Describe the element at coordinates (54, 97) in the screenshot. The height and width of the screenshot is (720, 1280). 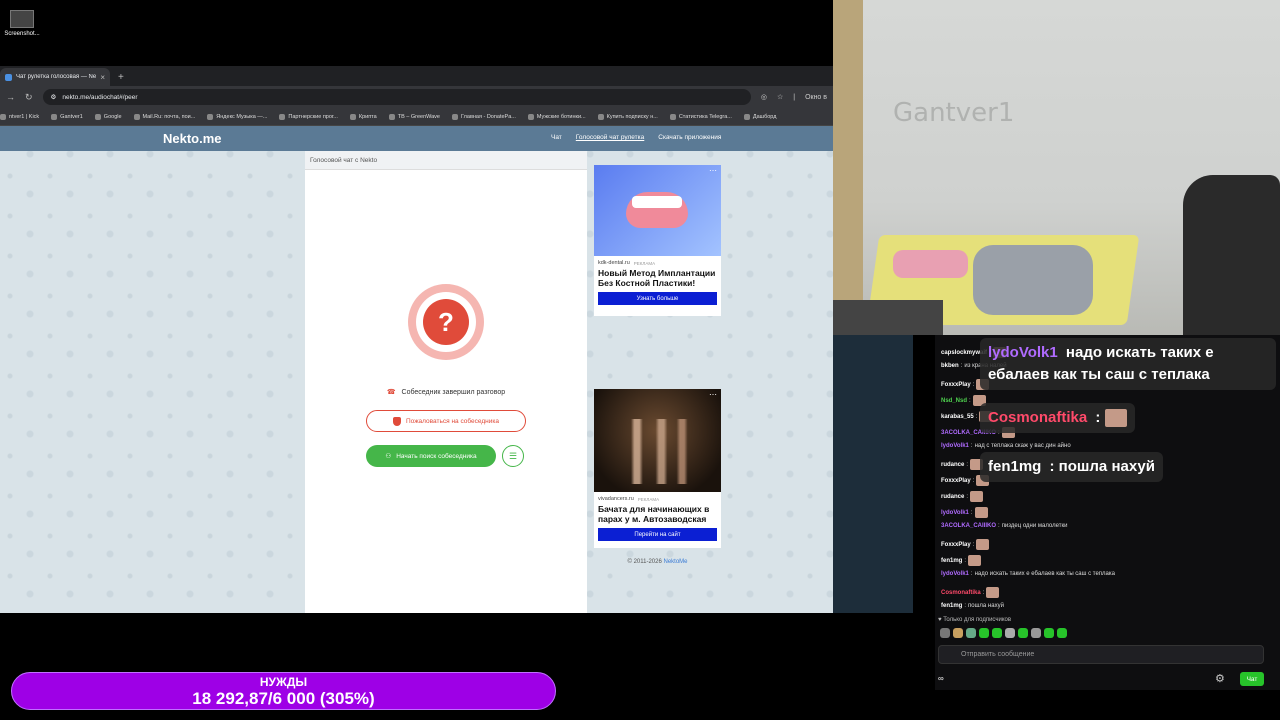
I see `site-info-icon: ⚙` at that location.